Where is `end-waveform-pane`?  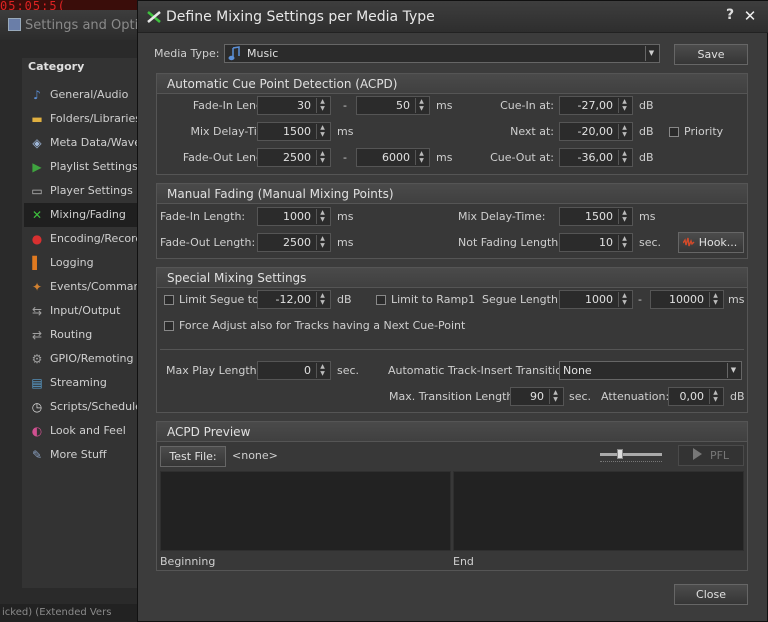
end-waveform-pane is located at coordinates (598, 511).